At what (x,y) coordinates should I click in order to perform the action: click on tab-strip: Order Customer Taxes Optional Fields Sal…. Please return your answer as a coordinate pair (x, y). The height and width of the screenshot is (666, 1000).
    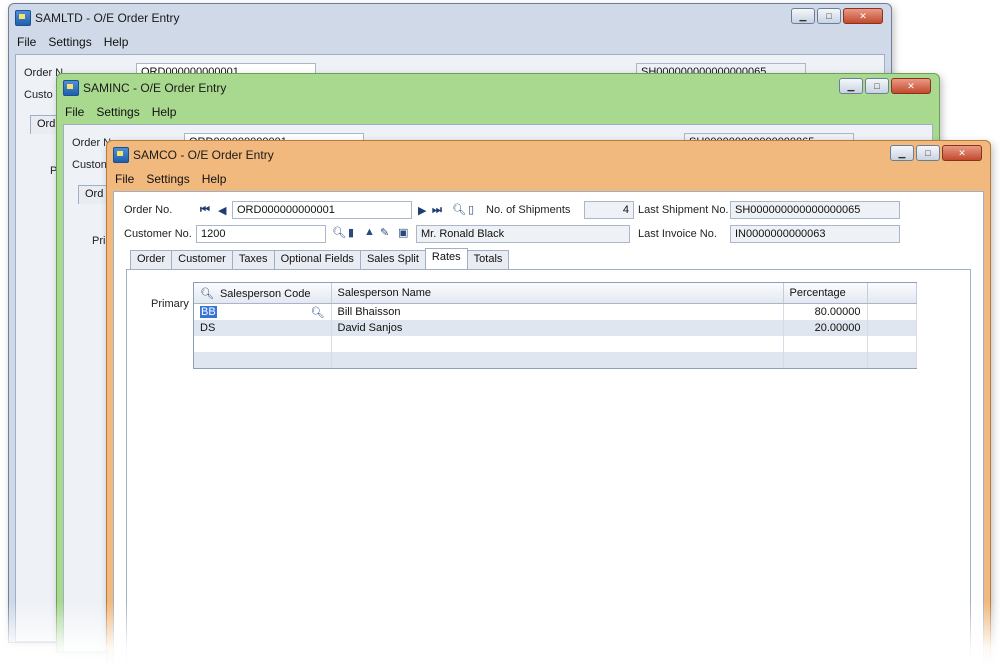
    Looking at the image, I should click on (320, 259).